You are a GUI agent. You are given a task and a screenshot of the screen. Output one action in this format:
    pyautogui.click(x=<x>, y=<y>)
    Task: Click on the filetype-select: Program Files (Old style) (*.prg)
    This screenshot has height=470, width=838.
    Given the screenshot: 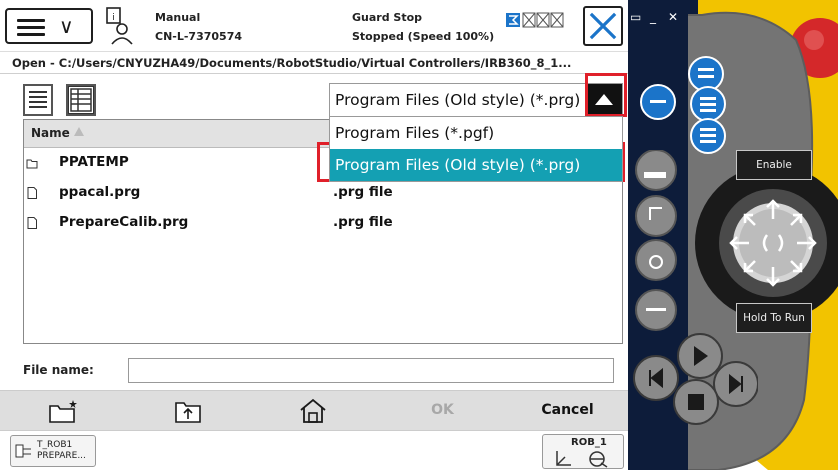 What is the action you would take?
    pyautogui.click(x=476, y=100)
    